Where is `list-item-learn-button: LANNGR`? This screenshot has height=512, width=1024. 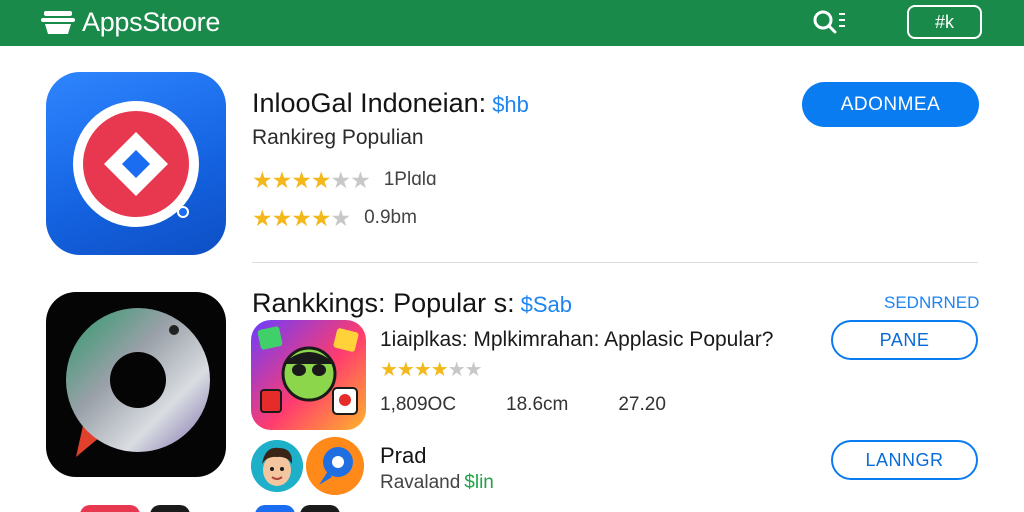 list-item-learn-button: LANNGR is located at coordinates (904, 460).